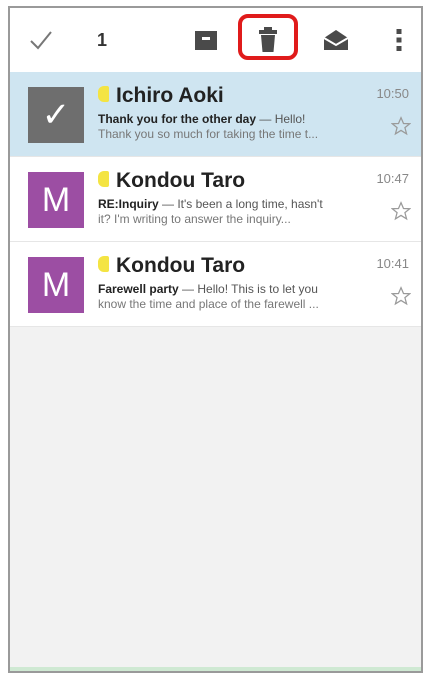  Describe the element at coordinates (257, 289) in the screenshot. I see `email-snippet: Hello! This is to let you` at that location.